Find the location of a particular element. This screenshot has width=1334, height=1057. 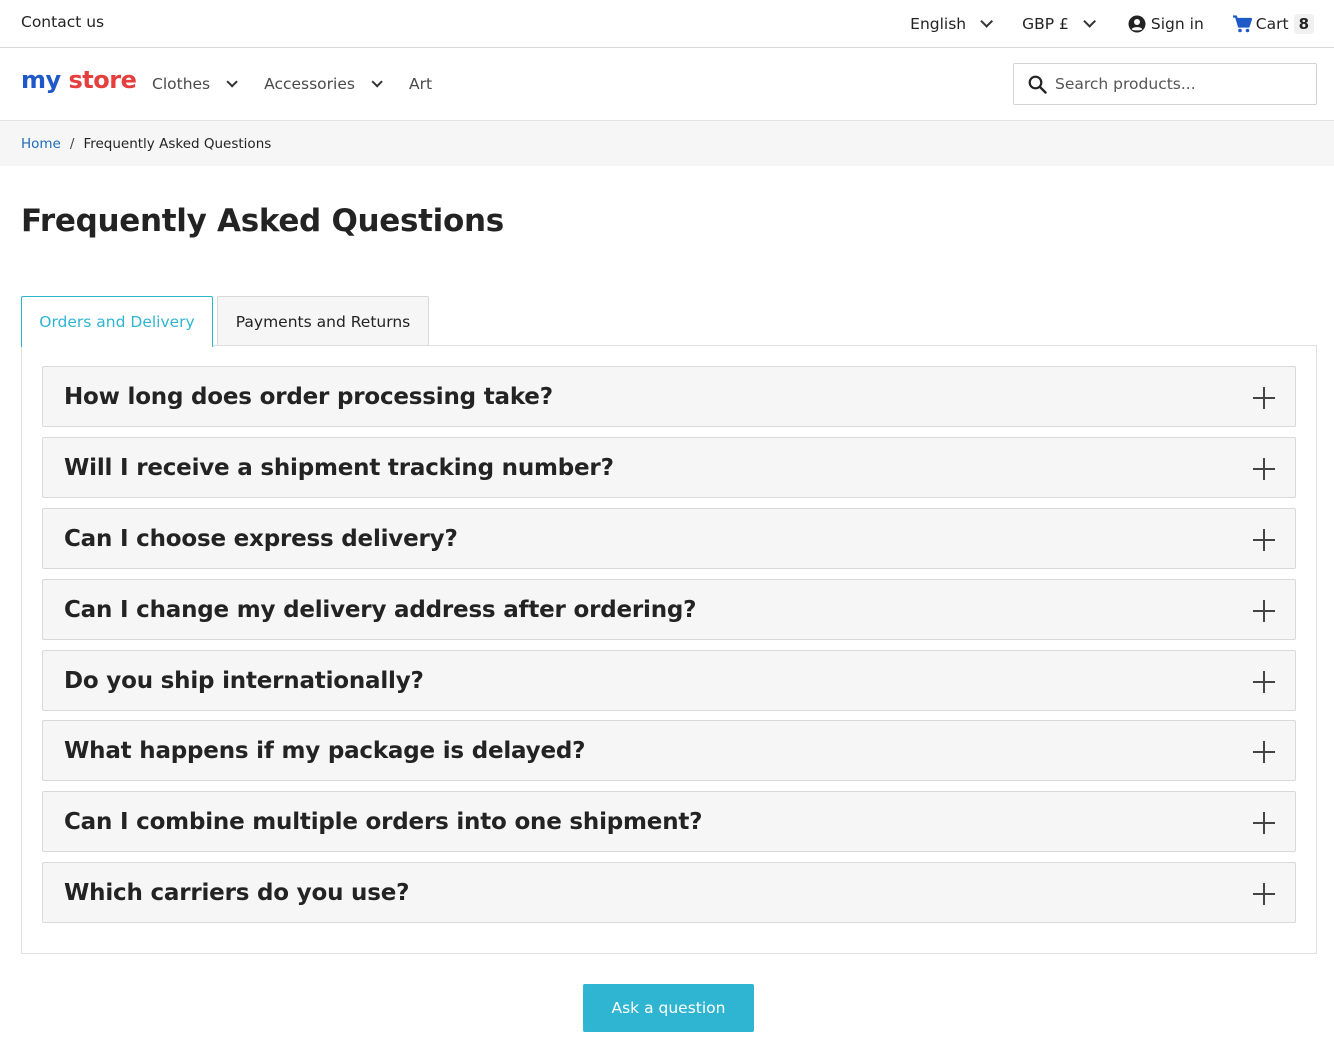

ask-question-button: Ask a question is located at coordinates (668, 1008).